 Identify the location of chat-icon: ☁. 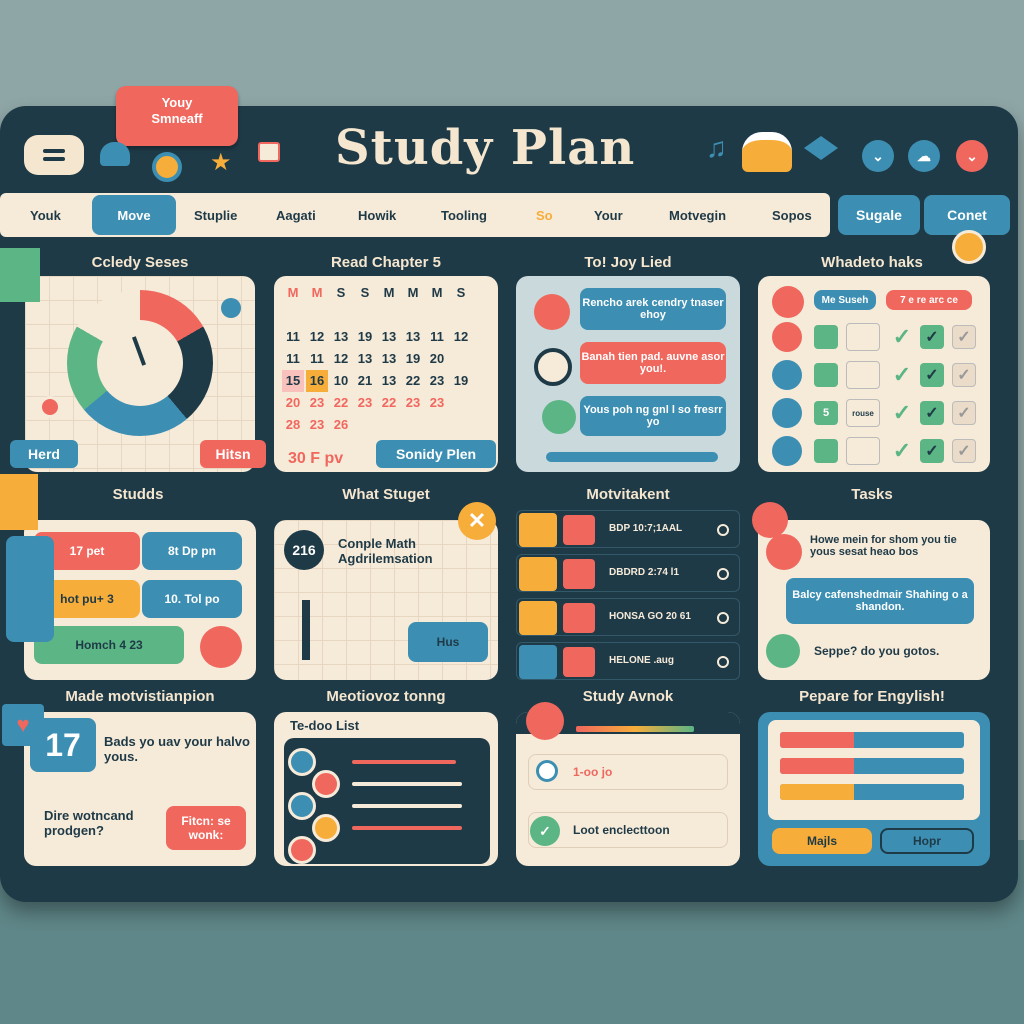
(924, 156).